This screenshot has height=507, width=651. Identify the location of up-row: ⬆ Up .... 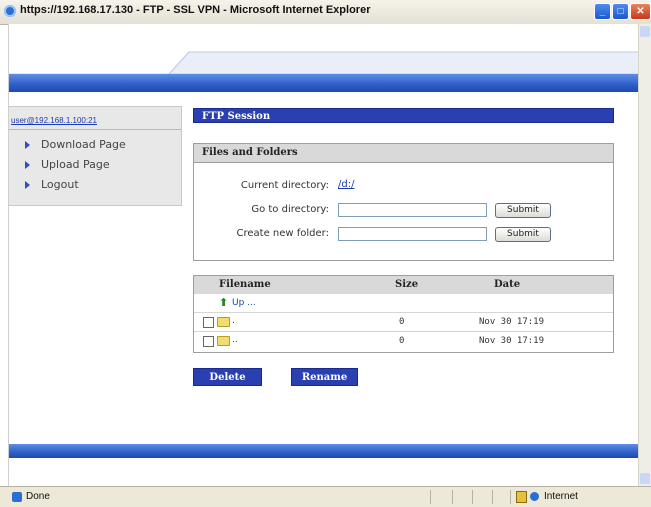
(403, 302).